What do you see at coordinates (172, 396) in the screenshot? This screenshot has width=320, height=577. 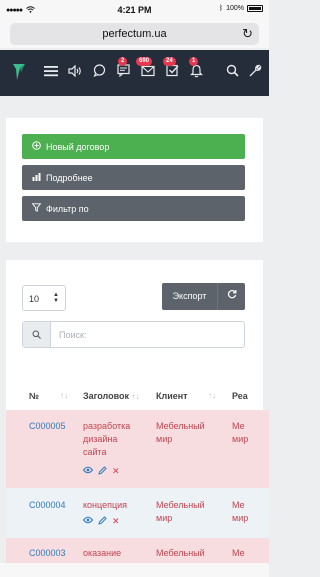 I see `column-header-client: Клиент` at bounding box center [172, 396].